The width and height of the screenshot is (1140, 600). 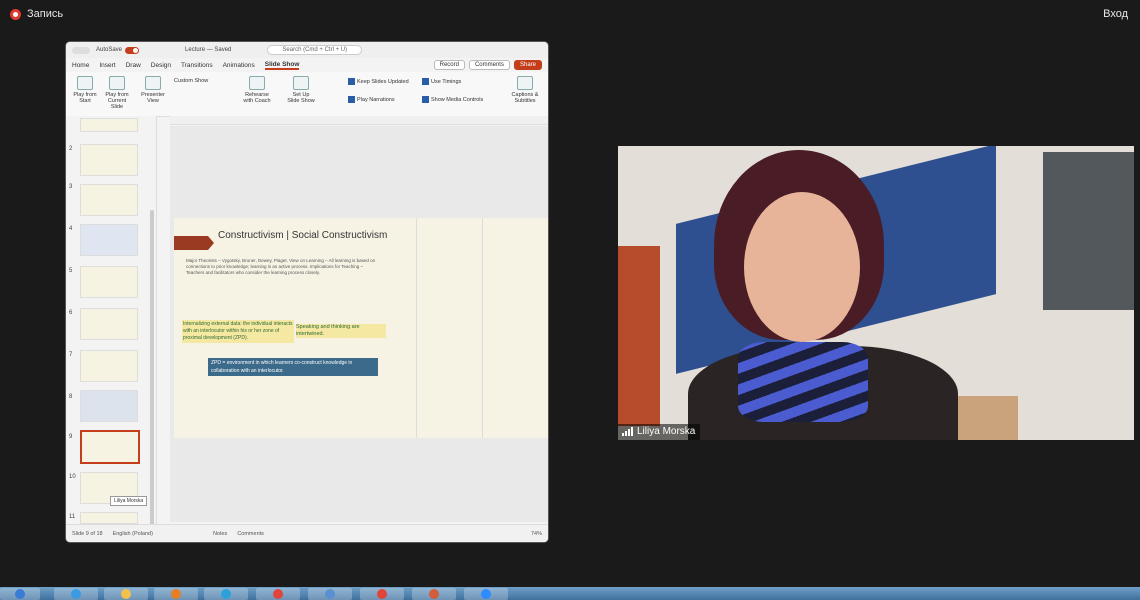 I want to click on cursor-tooltip: Liliya Morska, so click(x=129, y=501).